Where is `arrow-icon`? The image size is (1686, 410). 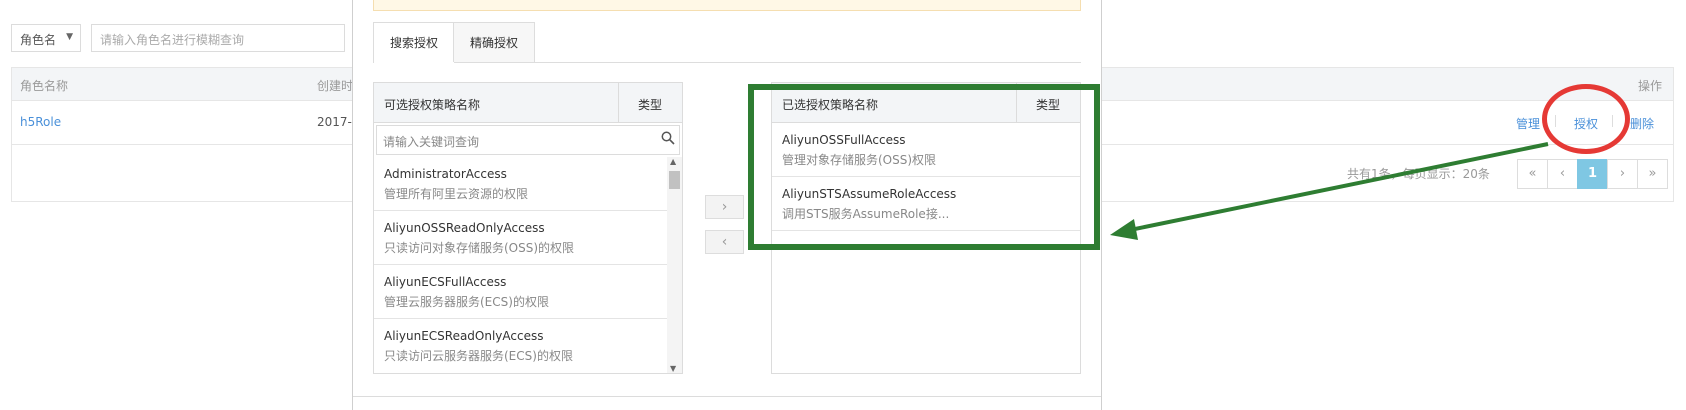
arrow-icon is located at coordinates (1329, 191).